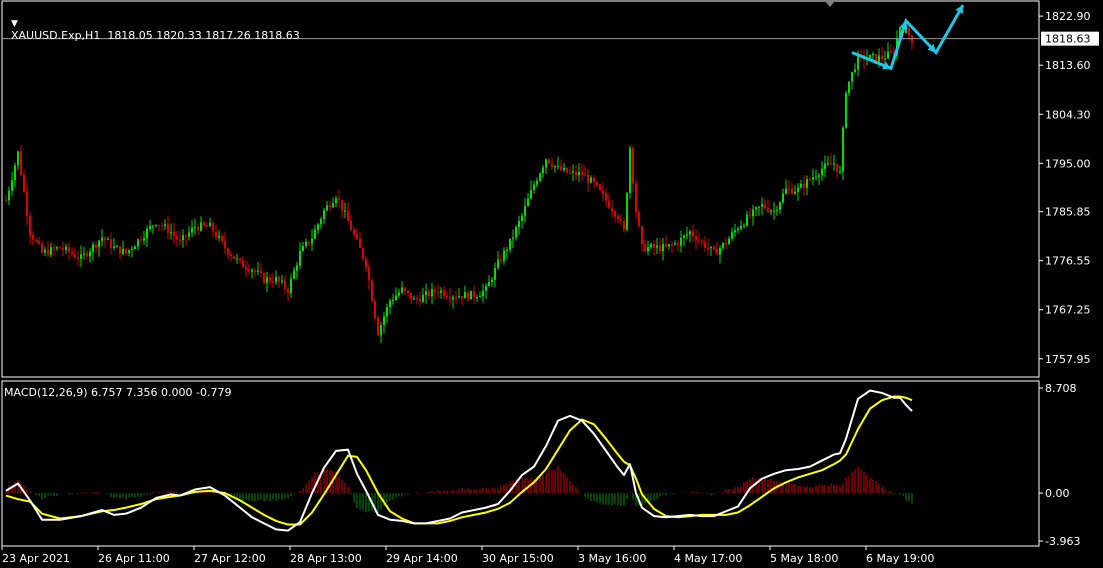 The width and height of the screenshot is (1103, 568). What do you see at coordinates (14, 24) in the screenshot?
I see `collapse-triangle-icon: ▼` at bounding box center [14, 24].